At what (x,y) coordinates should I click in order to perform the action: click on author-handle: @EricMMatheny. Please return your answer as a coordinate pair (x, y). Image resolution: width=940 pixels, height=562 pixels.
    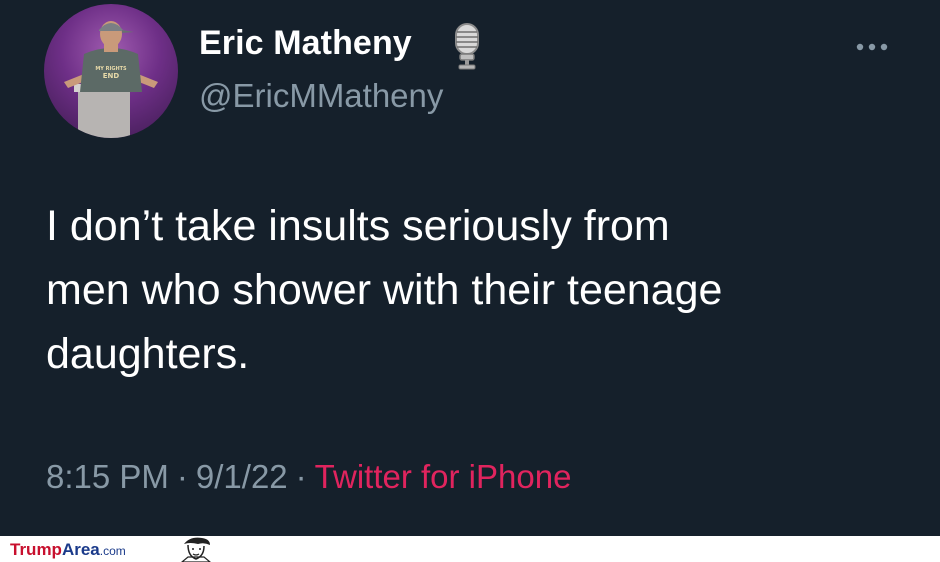
    Looking at the image, I should click on (321, 96).